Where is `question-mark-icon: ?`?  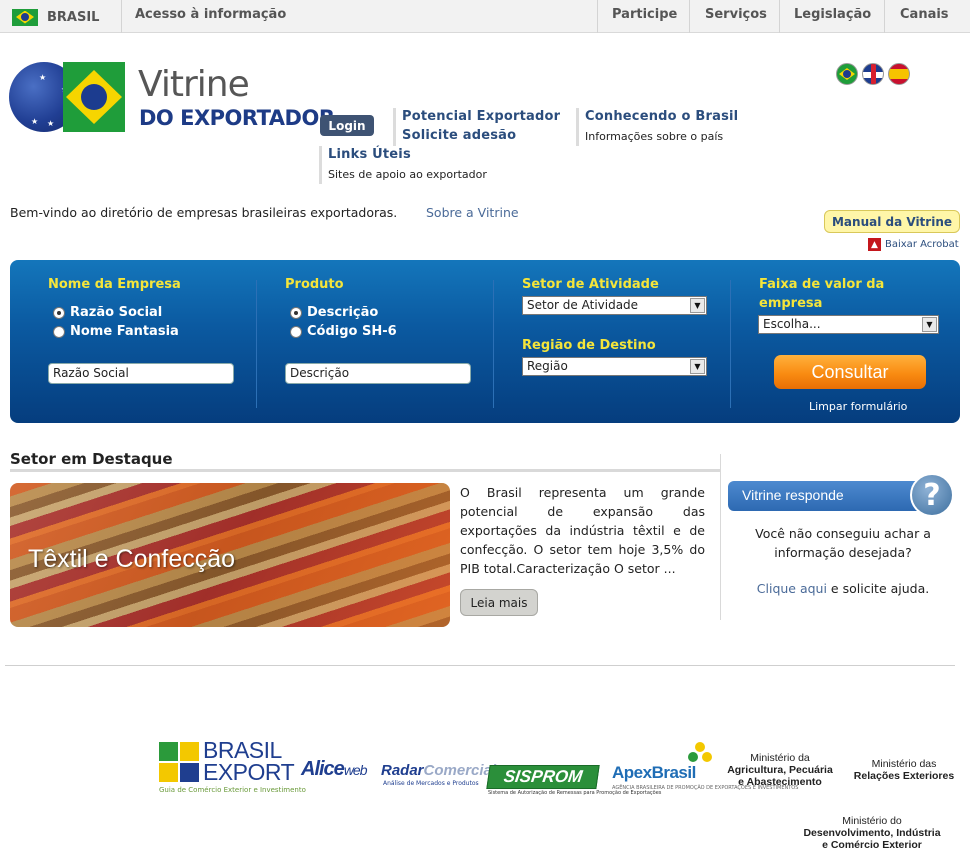 question-mark-icon: ? is located at coordinates (932, 495).